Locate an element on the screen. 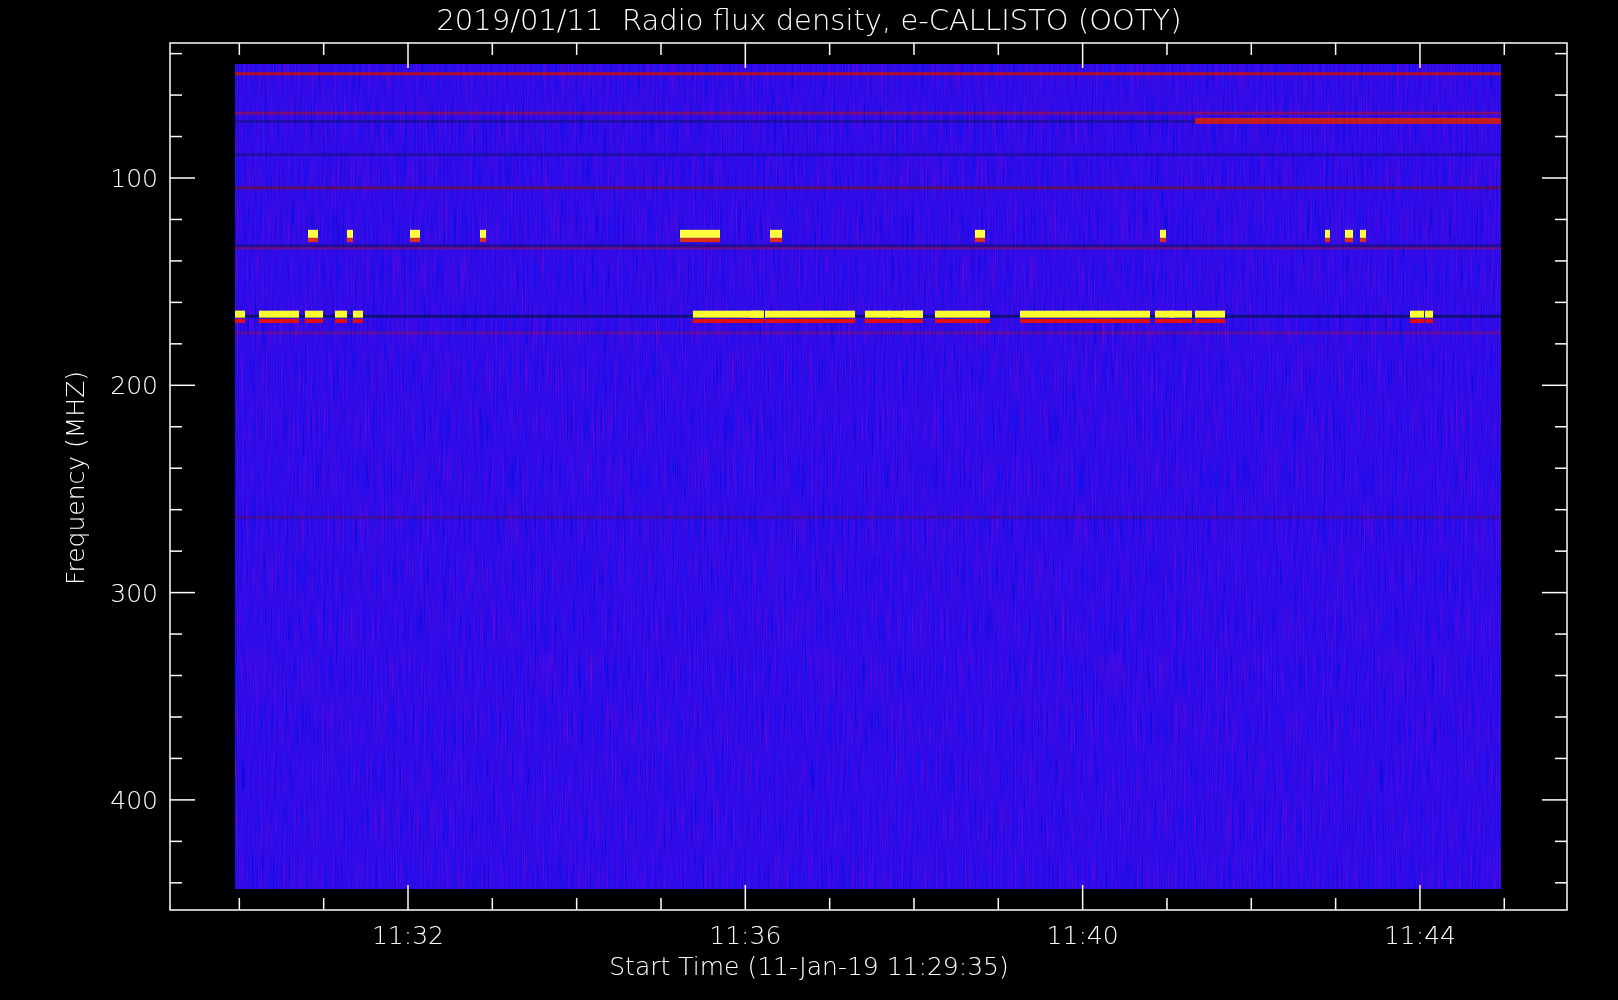  y-tick-label: 400 is located at coordinates (134, 800).